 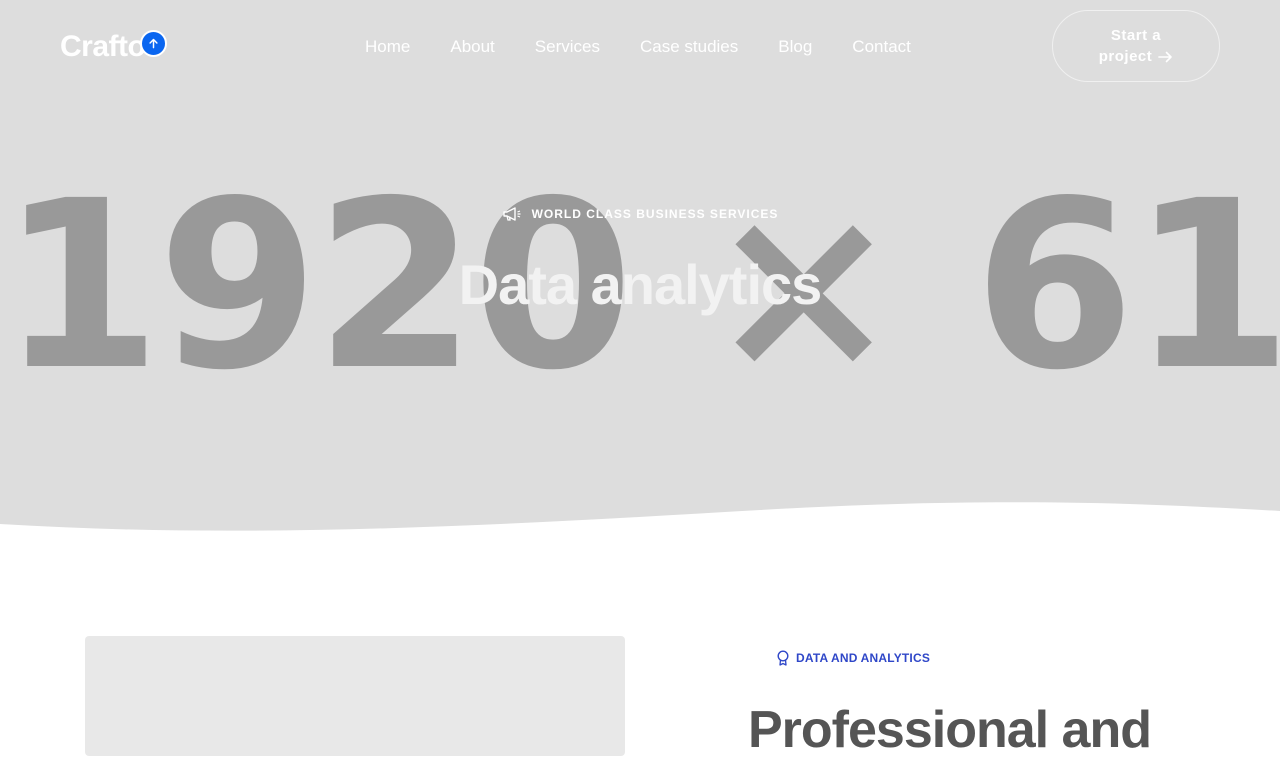 I want to click on hero-eyebrow-text: WORLD CLASS BUSINESS SERVICES, so click(x=655, y=214).